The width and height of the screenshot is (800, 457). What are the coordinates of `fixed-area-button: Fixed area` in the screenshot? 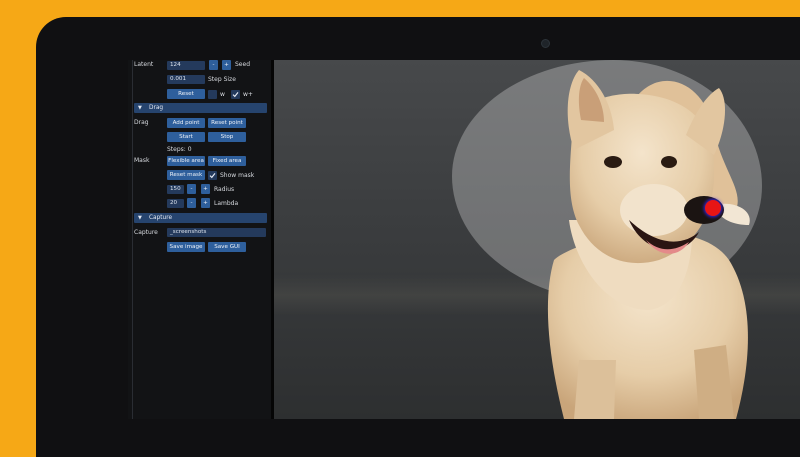 It's located at (227, 161).